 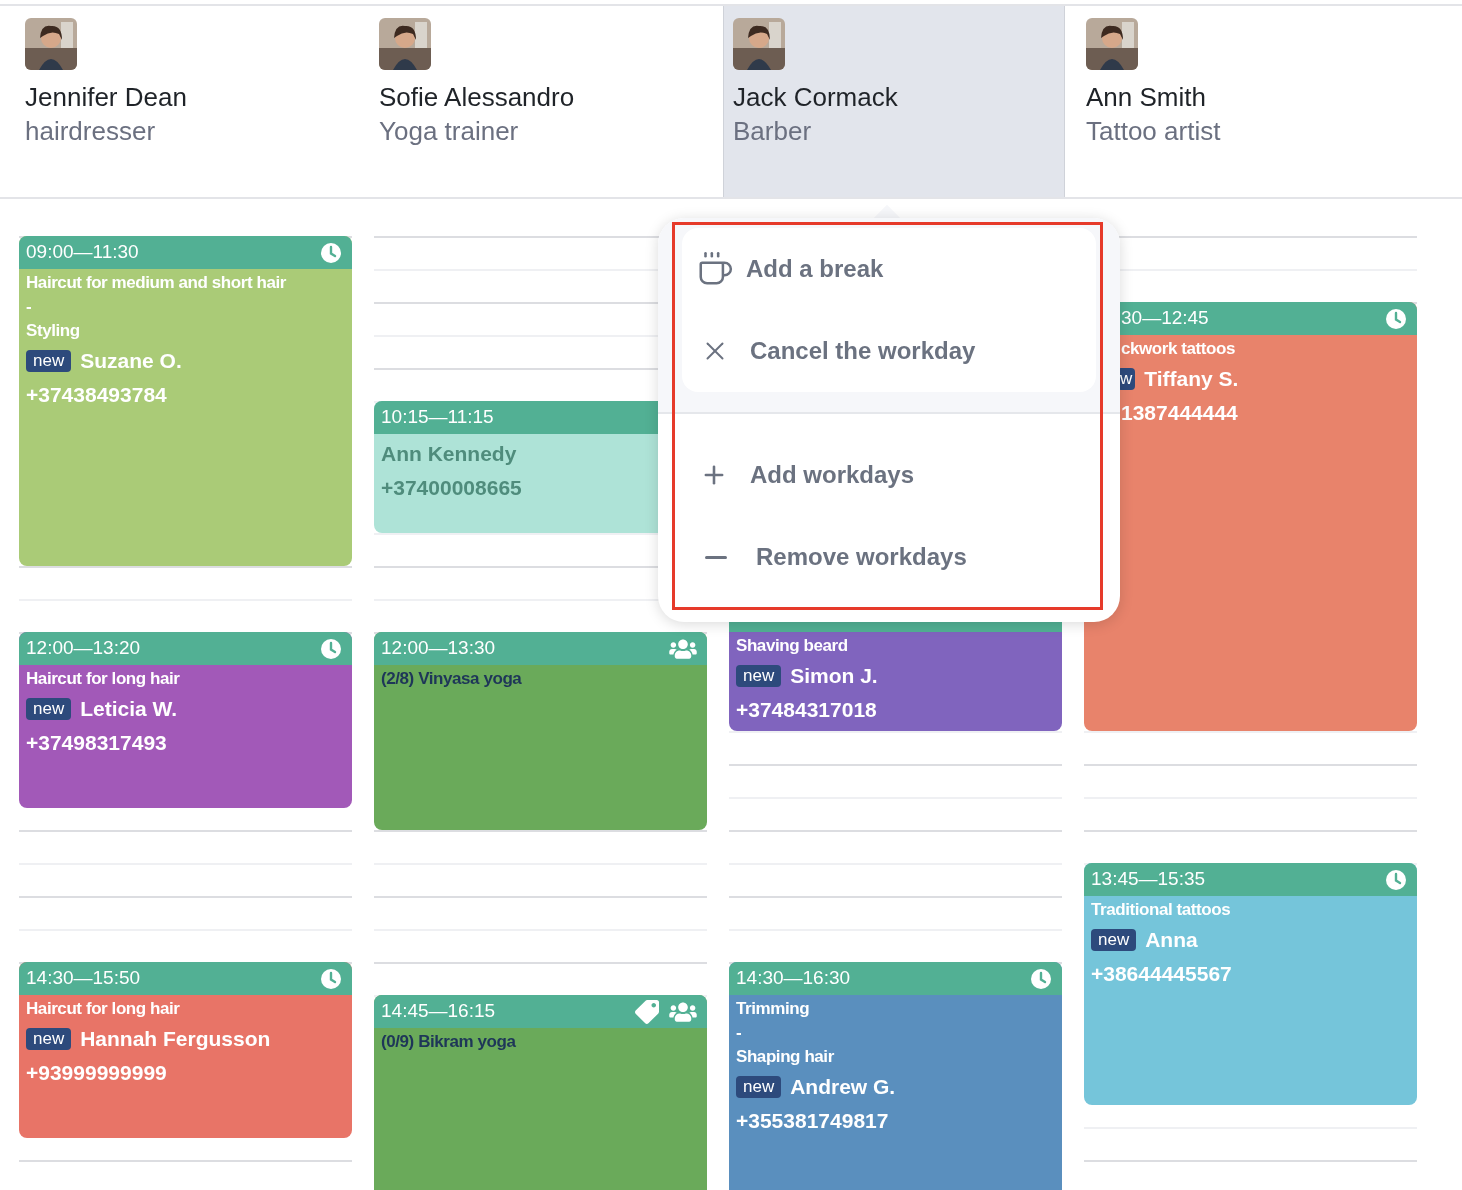 I want to click on staff-column-header: Jennifer Dean hairdresser, so click(x=185, y=101).